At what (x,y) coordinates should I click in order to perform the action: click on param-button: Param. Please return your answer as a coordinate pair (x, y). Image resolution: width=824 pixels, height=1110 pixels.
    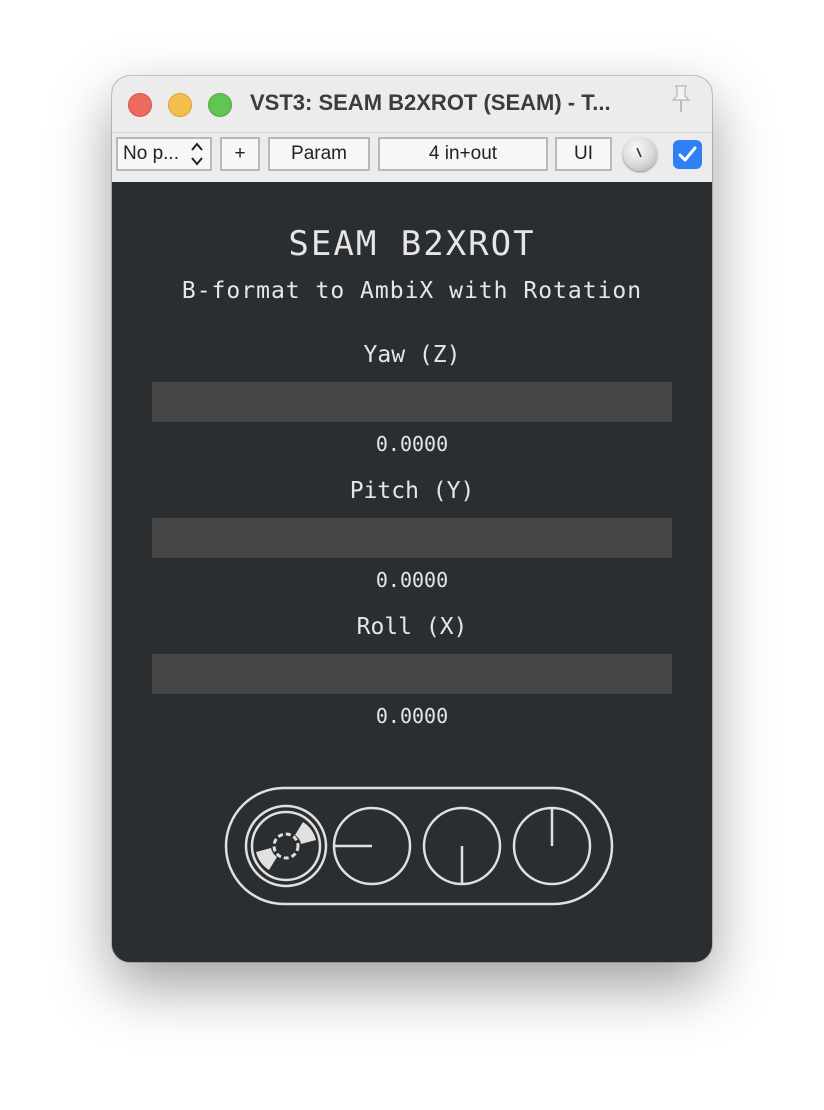
    Looking at the image, I should click on (319, 154).